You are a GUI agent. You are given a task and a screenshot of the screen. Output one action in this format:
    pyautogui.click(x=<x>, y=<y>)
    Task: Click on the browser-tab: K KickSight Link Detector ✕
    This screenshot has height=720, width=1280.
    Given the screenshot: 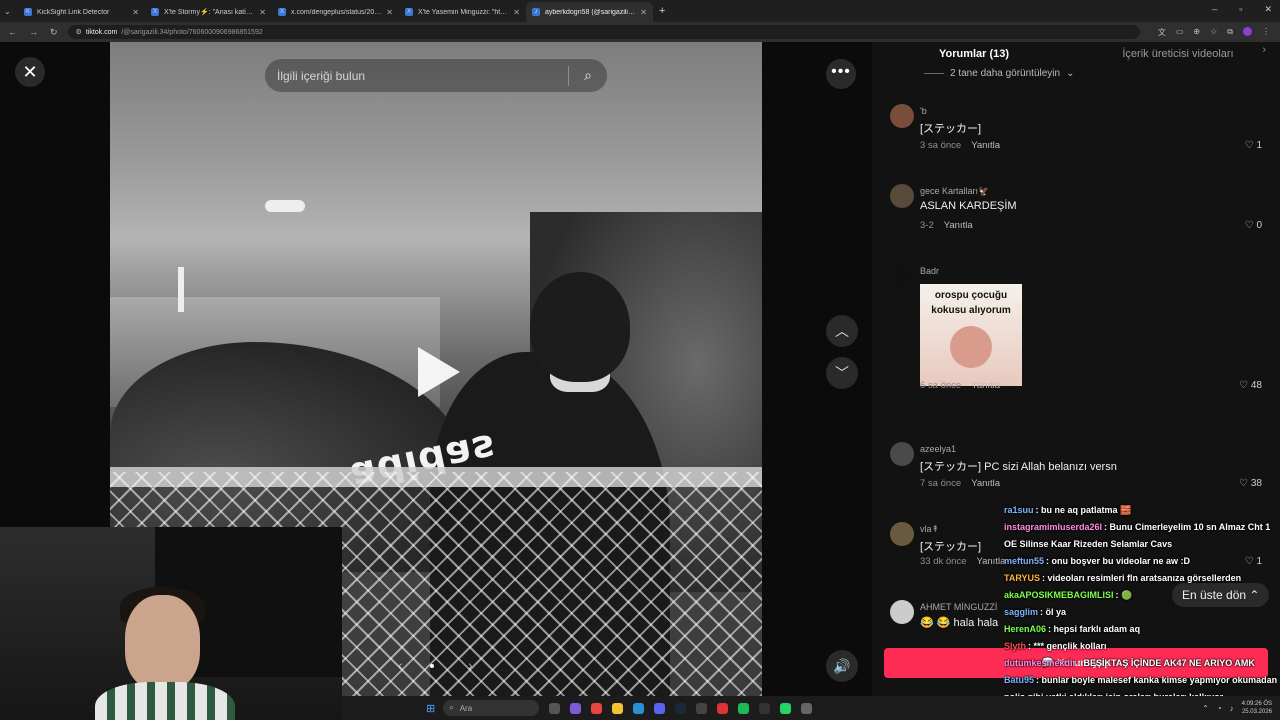 What is the action you would take?
    pyautogui.click(x=81, y=12)
    